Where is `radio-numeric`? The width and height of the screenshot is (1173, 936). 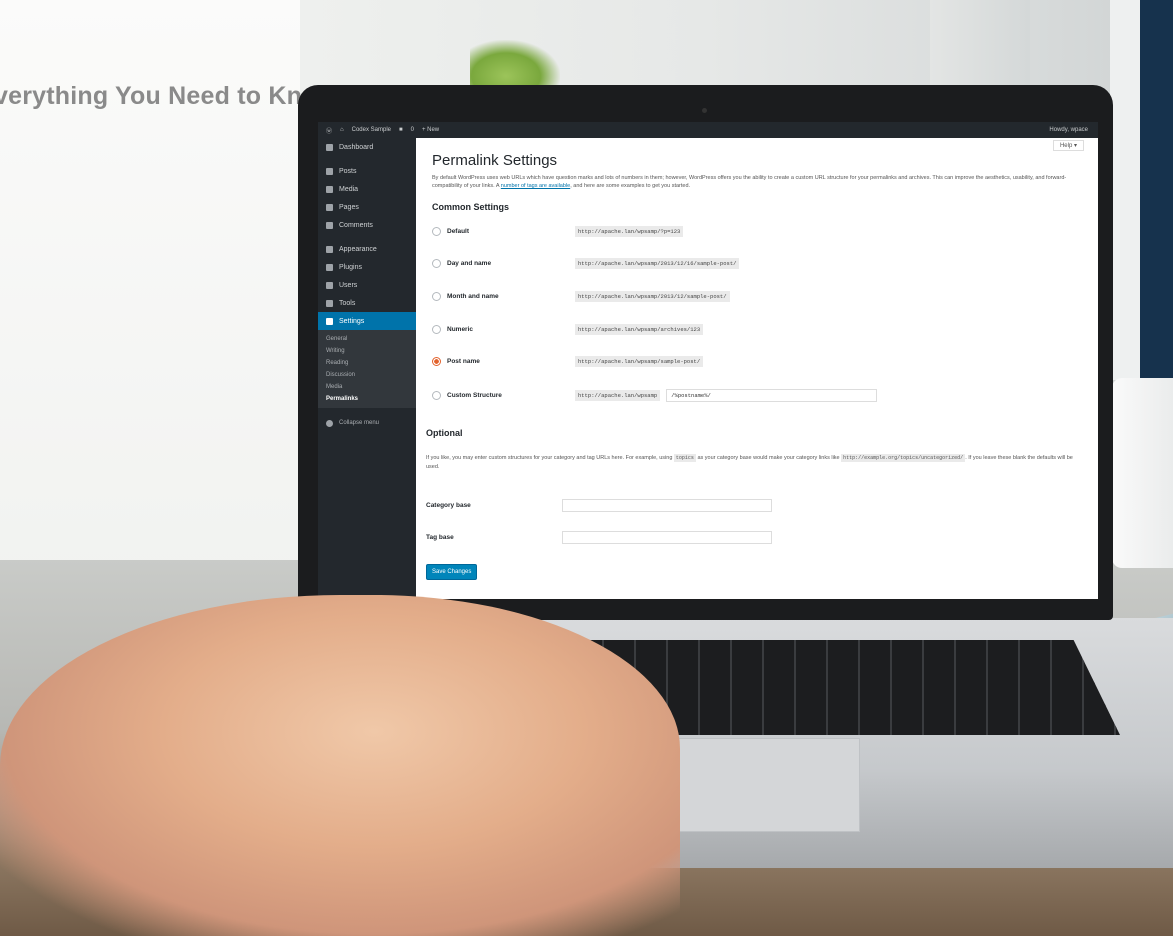
radio-numeric is located at coordinates (436, 329).